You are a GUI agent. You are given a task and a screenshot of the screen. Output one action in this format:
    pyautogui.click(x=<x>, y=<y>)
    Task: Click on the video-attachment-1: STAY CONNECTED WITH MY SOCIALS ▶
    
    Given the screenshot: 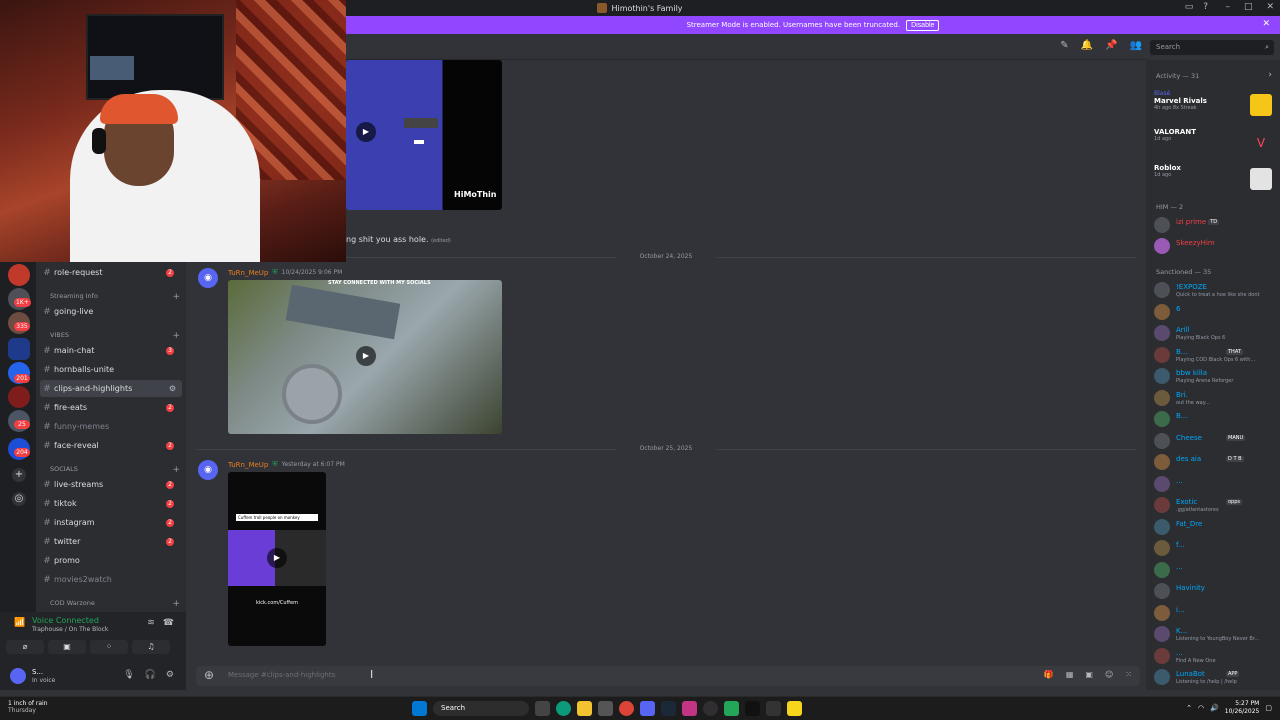 What is the action you would take?
    pyautogui.click(x=365, y=357)
    